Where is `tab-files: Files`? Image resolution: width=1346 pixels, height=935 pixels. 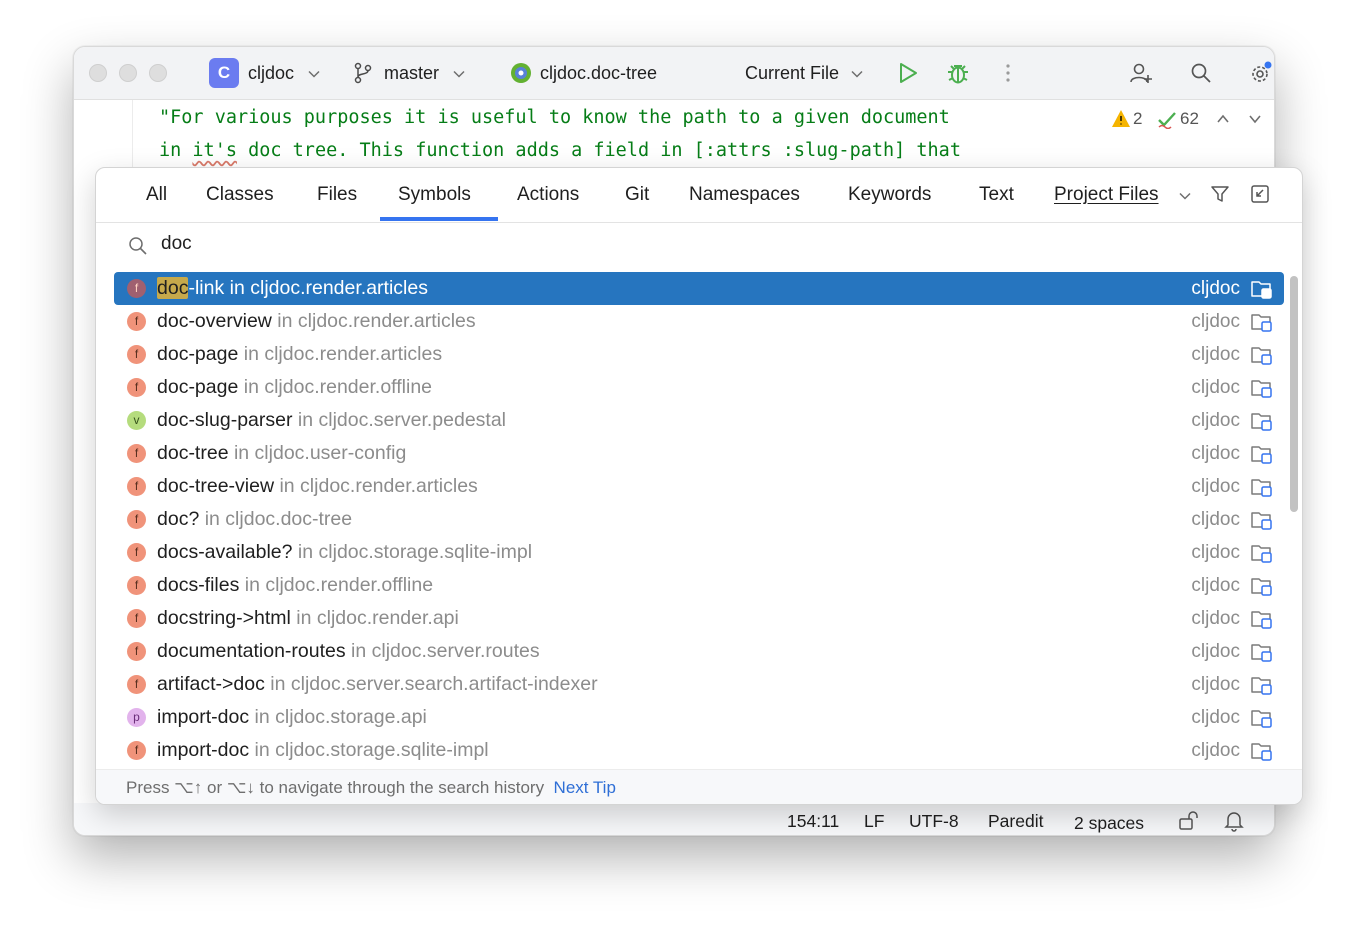
tab-files: Files is located at coordinates (337, 195).